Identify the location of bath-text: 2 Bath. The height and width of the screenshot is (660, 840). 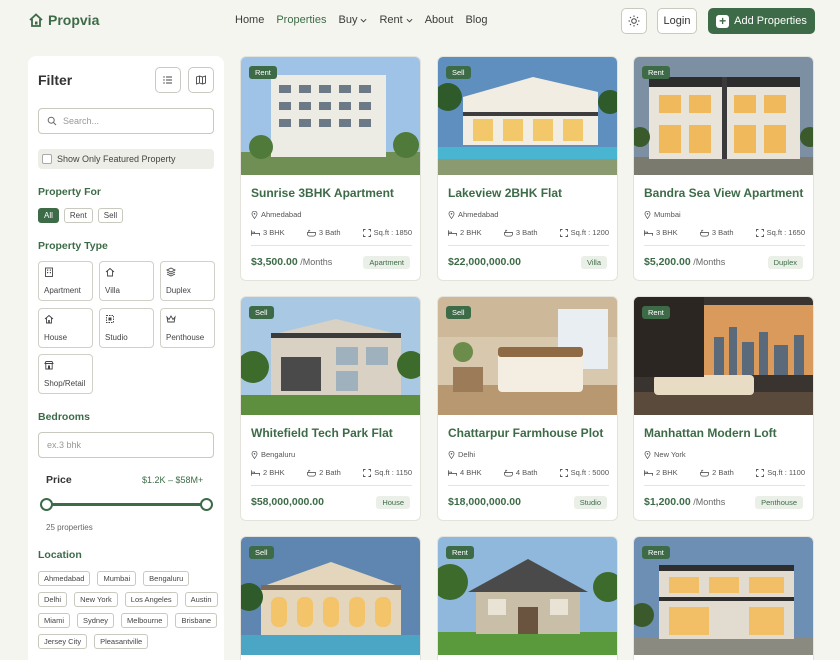
(723, 472).